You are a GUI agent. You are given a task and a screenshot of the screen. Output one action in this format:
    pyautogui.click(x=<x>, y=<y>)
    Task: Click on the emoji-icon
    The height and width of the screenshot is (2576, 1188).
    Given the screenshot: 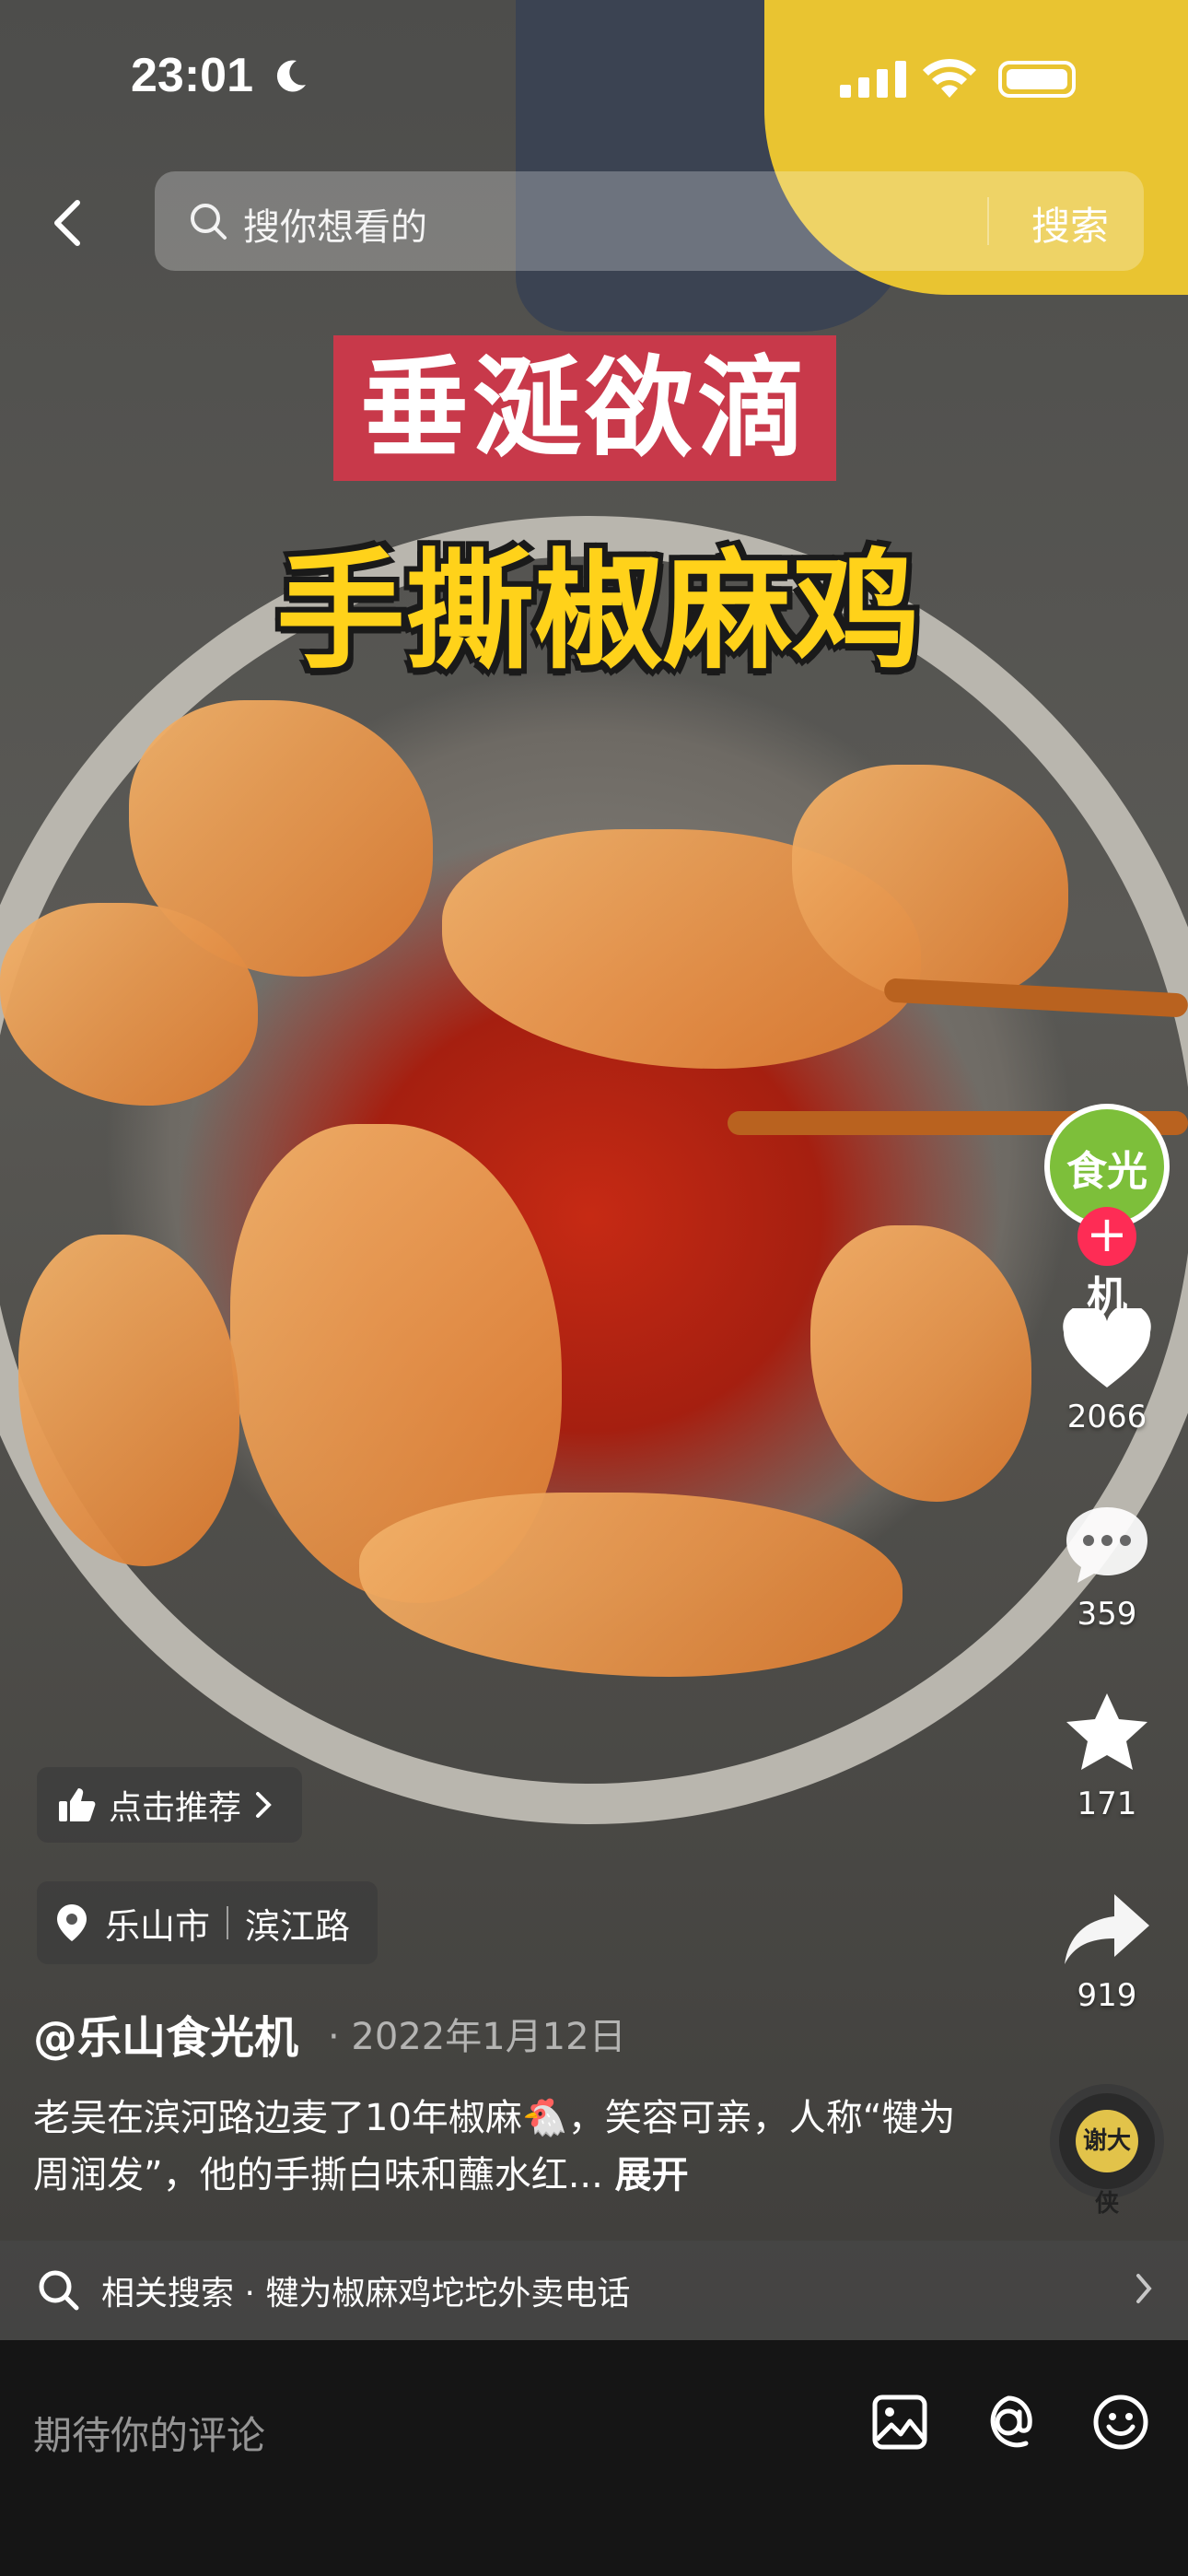 What is the action you would take?
    pyautogui.click(x=1120, y=2422)
    